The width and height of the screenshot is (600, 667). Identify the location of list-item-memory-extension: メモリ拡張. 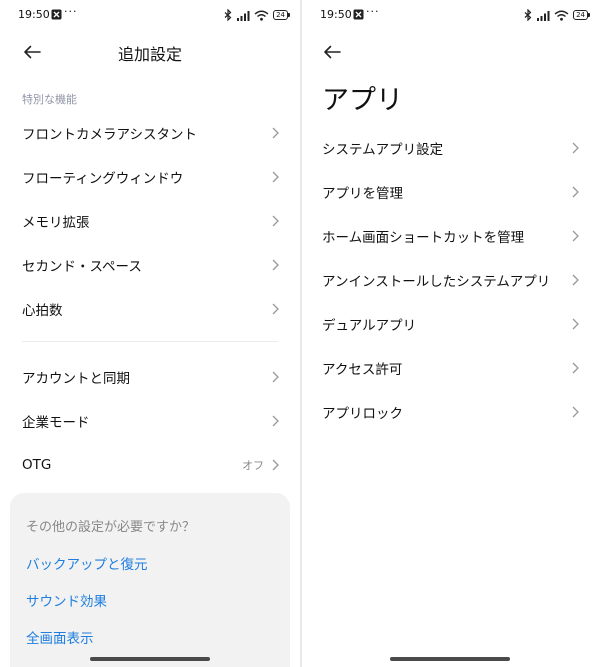
(150, 221).